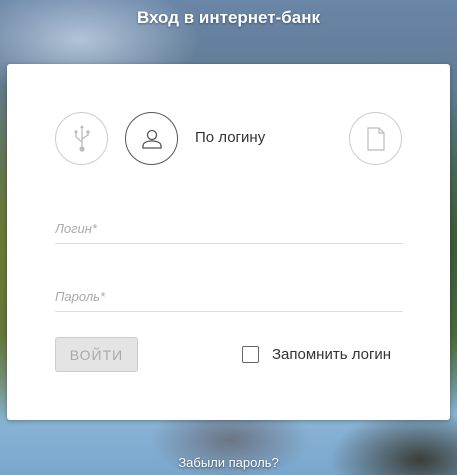 The width and height of the screenshot is (457, 475). I want to click on document-icon, so click(375, 138).